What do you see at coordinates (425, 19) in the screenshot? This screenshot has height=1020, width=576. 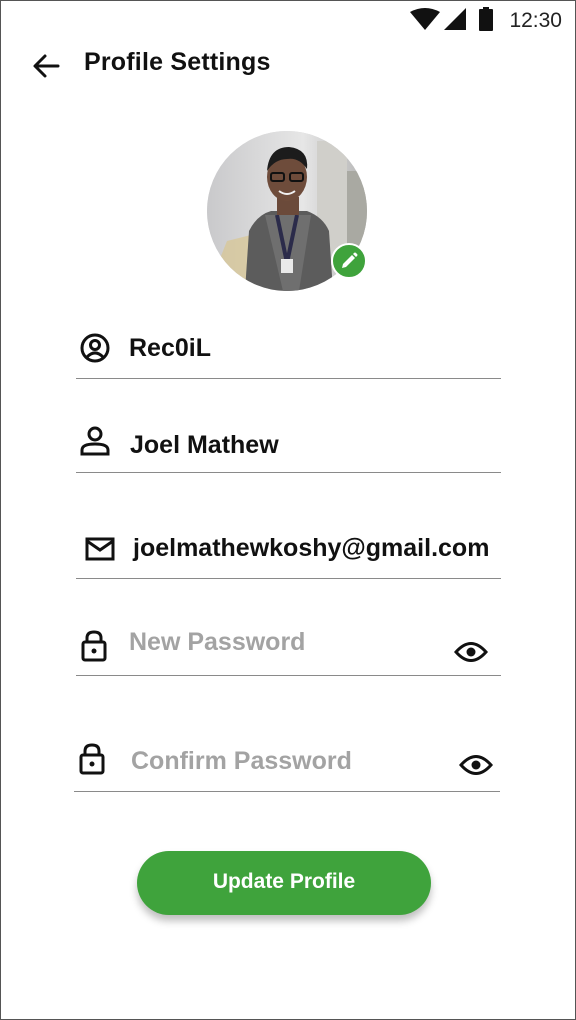 I see `wifi-icon` at bounding box center [425, 19].